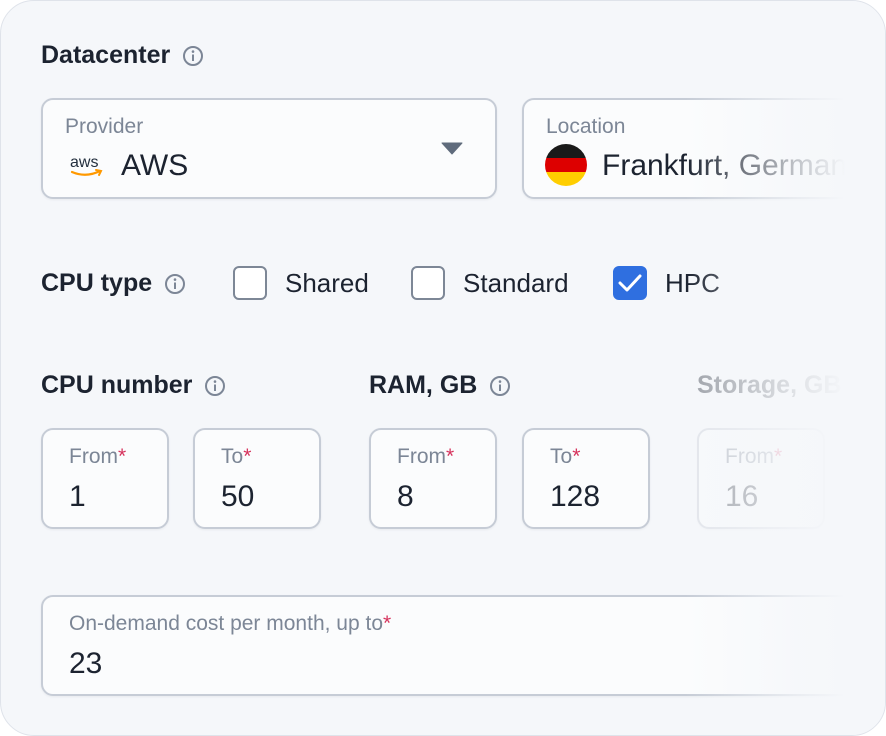 The image size is (886, 736). I want to click on datacenter-title: Datacenter, so click(106, 55).